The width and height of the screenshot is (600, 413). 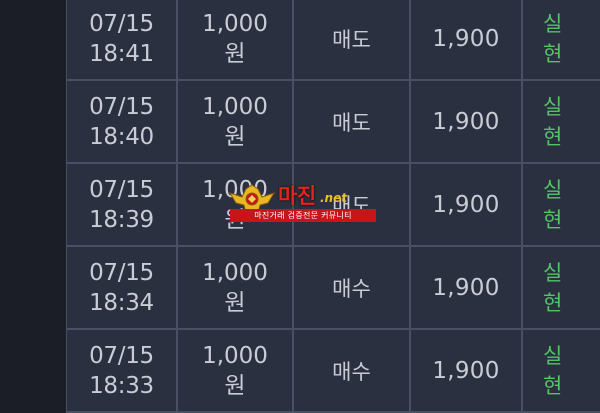 What do you see at coordinates (297, 196) in the screenshot?
I see `watermark-title: 마진` at bounding box center [297, 196].